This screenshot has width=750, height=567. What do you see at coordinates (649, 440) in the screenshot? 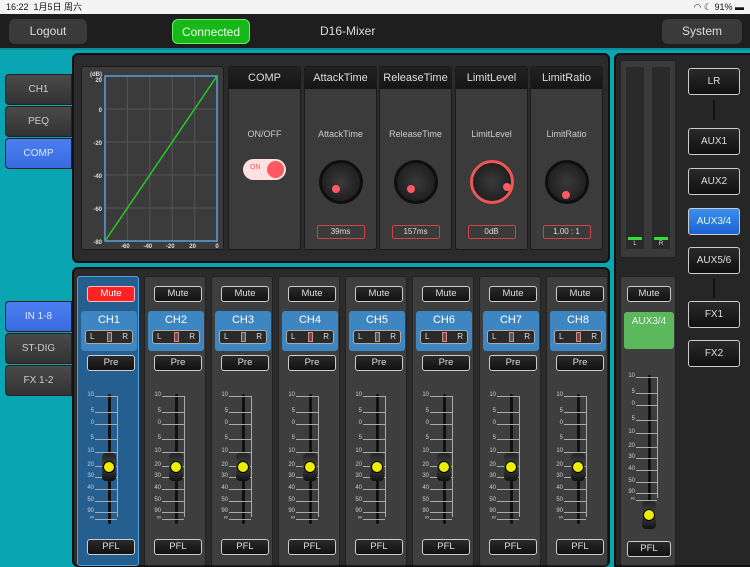
I see `fader-track` at bounding box center [649, 440].